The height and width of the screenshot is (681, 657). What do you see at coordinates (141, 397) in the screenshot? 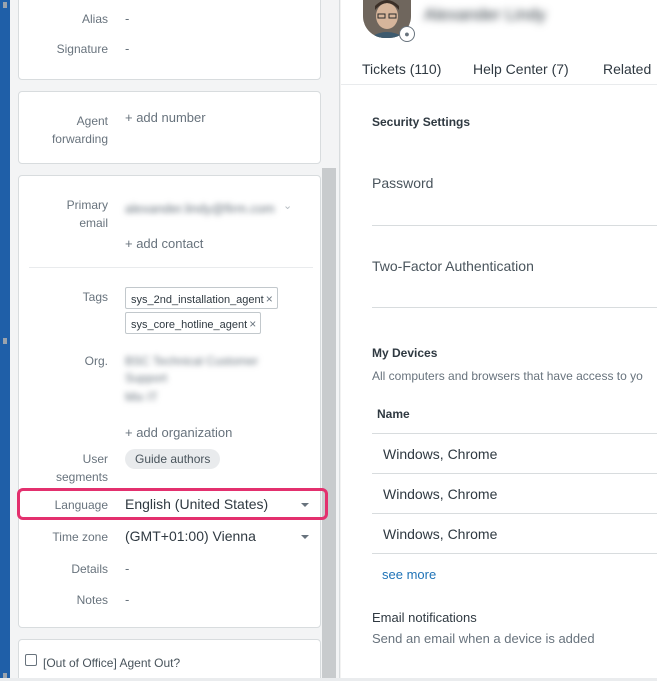
I see `org-line3: Mix IT` at bounding box center [141, 397].